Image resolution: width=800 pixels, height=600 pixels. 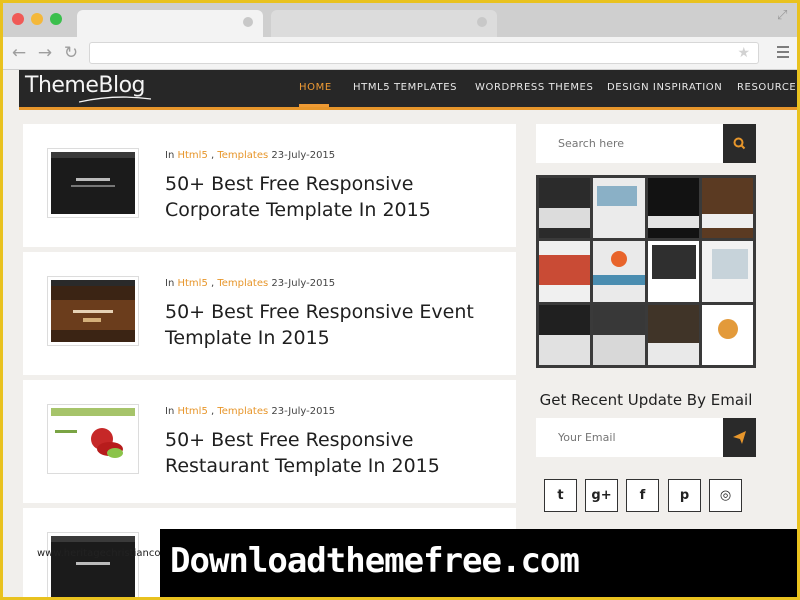 I want to click on browser-toolbar: ← → ↻ ★, so click(x=400, y=53).